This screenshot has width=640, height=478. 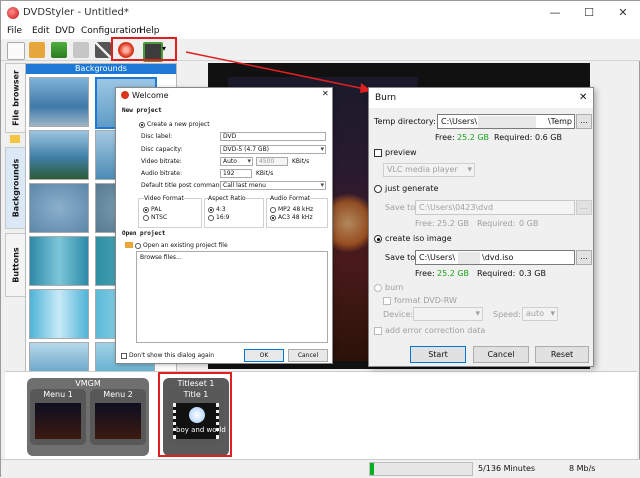 What do you see at coordinates (150, 95) in the screenshot?
I see `welcome-title: Welcome` at bounding box center [150, 95].